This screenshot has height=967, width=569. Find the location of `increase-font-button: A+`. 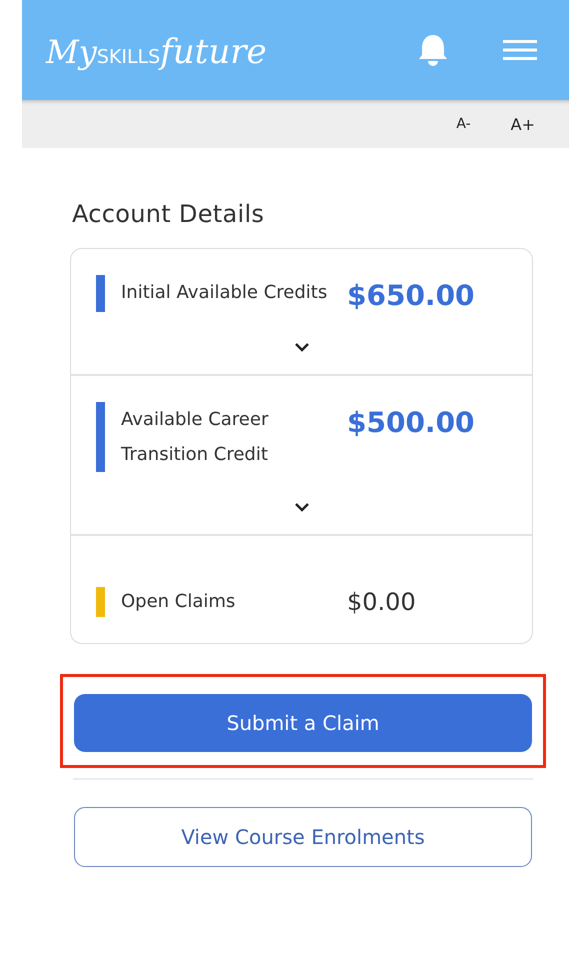

increase-font-button: A+ is located at coordinates (522, 124).